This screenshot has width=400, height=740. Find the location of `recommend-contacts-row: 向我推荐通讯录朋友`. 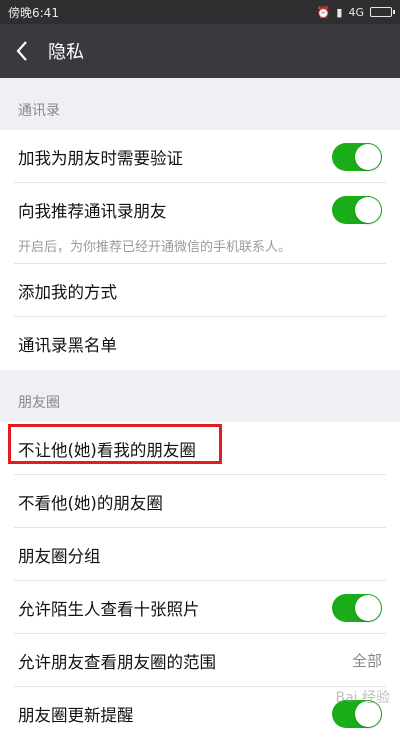

recommend-contacts-row: 向我推荐通讯录朋友 is located at coordinates (200, 209).